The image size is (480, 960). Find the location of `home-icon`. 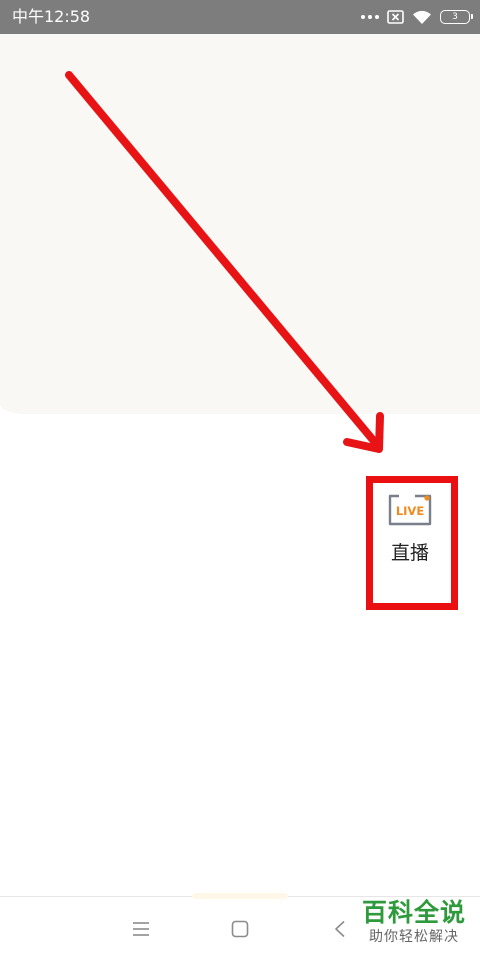

home-icon is located at coordinates (240, 929).